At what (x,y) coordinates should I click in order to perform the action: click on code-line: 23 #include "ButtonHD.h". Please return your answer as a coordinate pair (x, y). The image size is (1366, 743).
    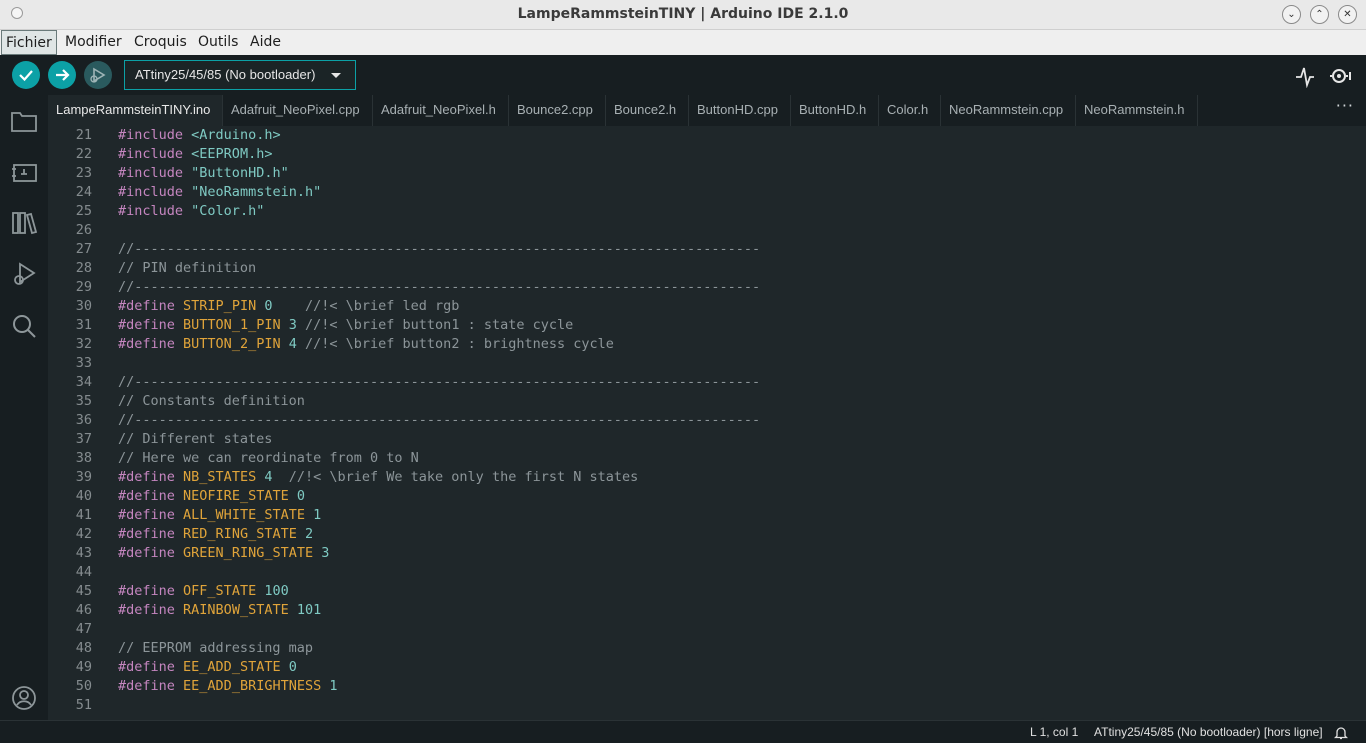
    Looking at the image, I should click on (707, 173).